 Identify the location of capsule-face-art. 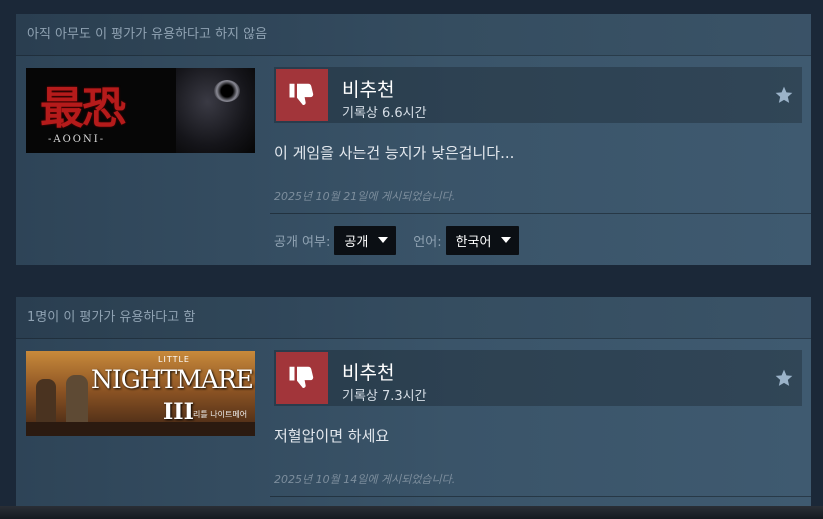
(215, 110).